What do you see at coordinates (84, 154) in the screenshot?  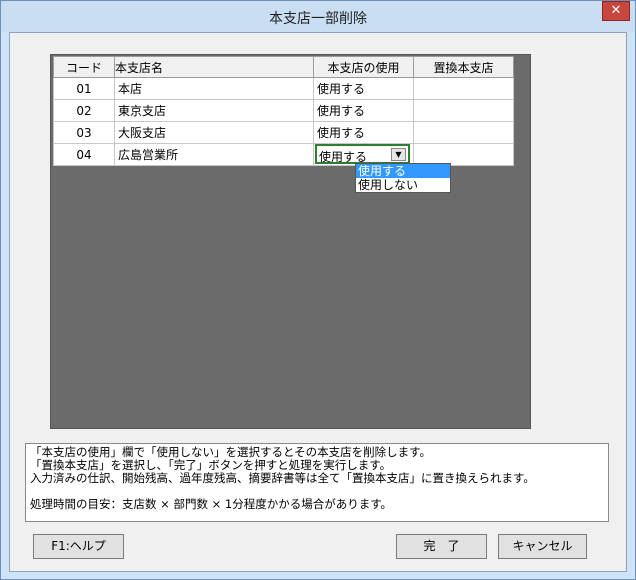 I see `cell-code: 04` at bounding box center [84, 154].